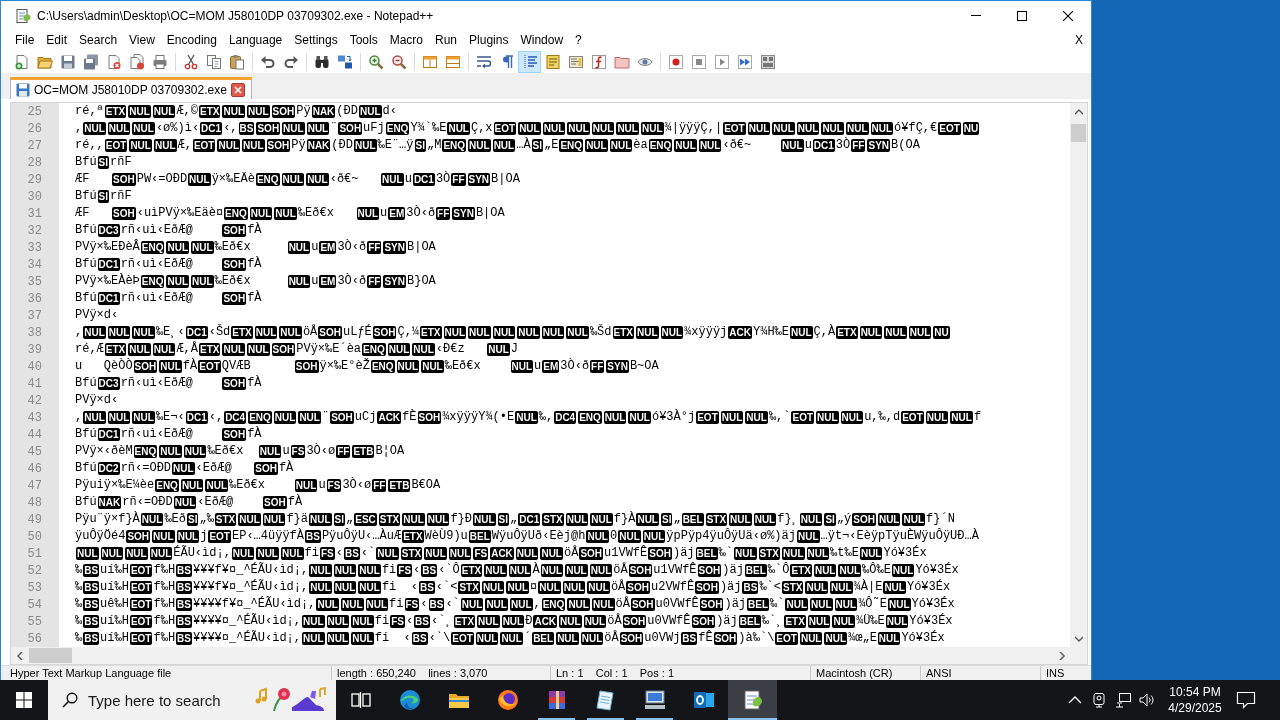 Image resolution: width=1280 pixels, height=720 pixels. Describe the element at coordinates (98, 40) in the screenshot. I see `menu-item: Search` at that location.